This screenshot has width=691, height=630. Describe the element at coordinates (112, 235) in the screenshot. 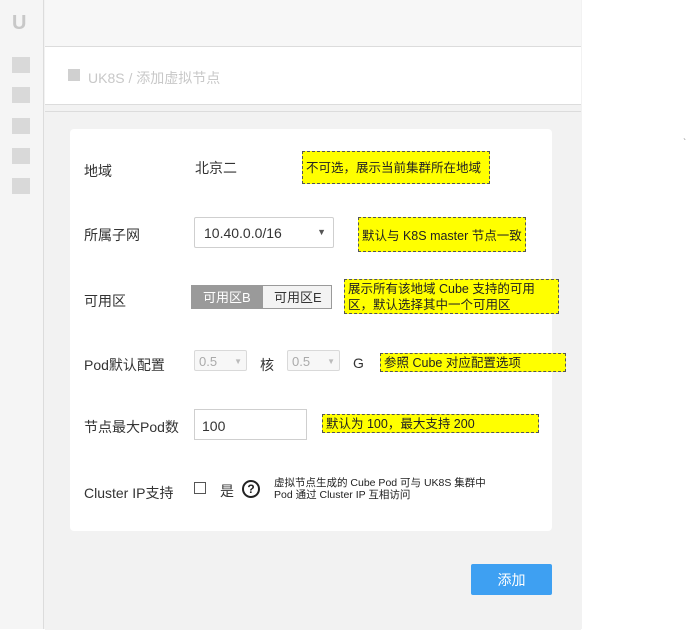

I see `subnet-label: 所属子网` at that location.